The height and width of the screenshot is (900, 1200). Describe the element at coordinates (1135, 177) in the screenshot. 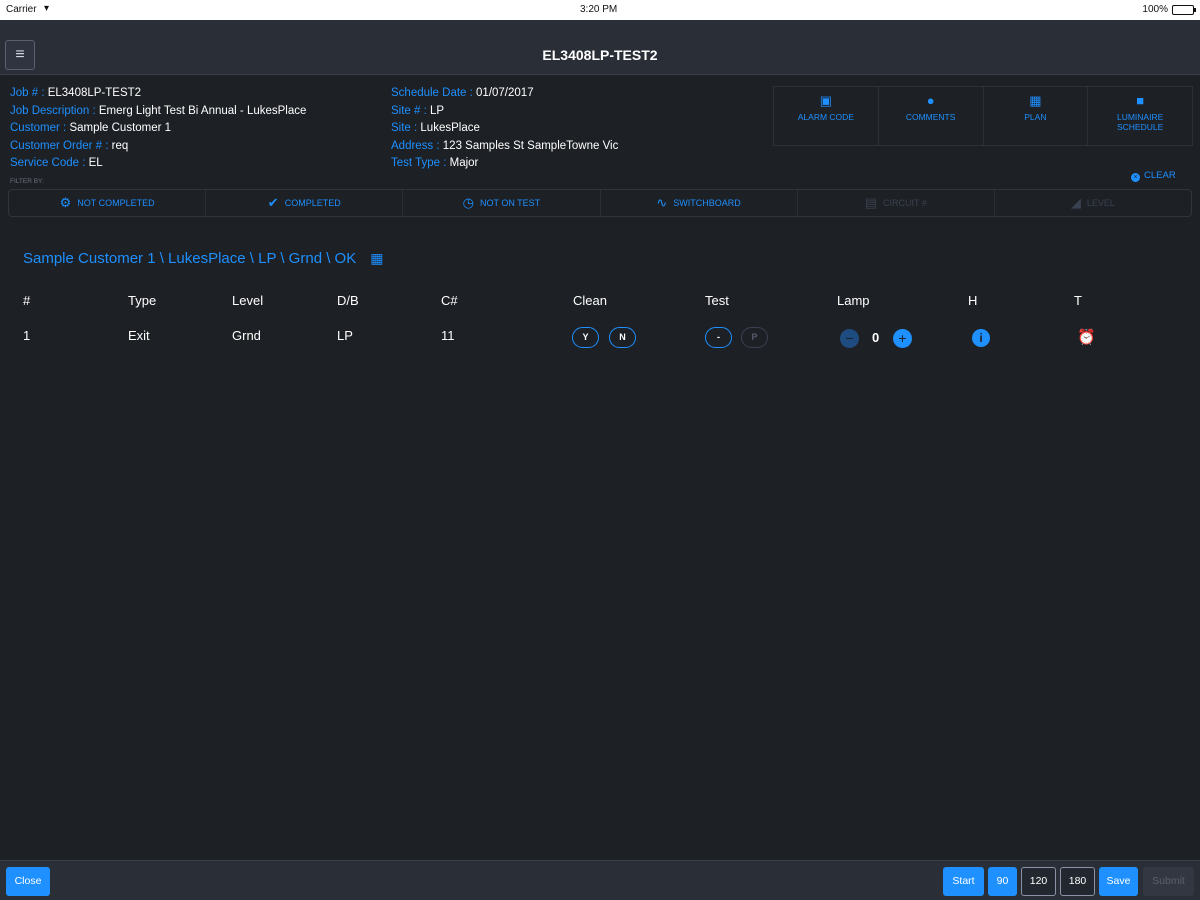

I see `clear-icon: ×` at that location.